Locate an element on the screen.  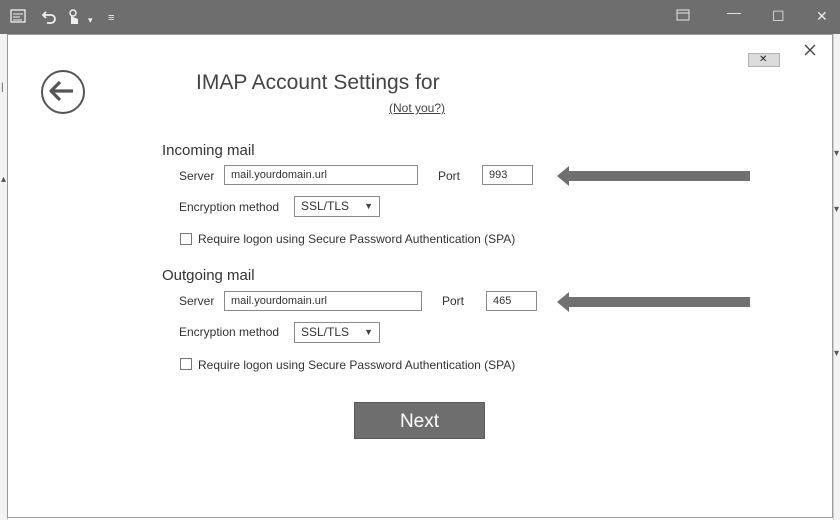
outgoing-port-label: Port is located at coordinates (453, 301).